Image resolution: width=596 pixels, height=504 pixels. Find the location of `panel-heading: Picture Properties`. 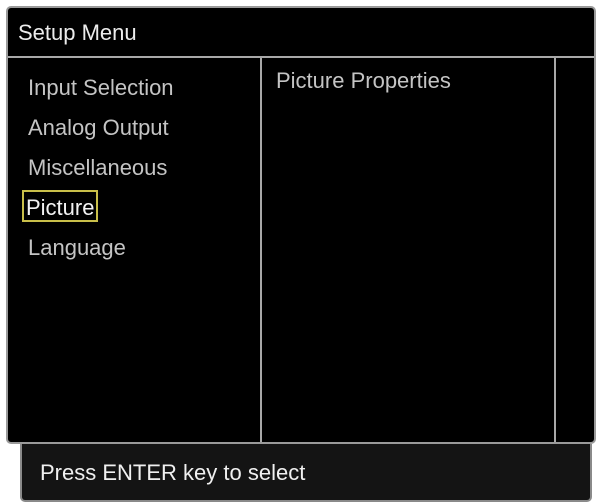

panel-heading: Picture Properties is located at coordinates (363, 81).